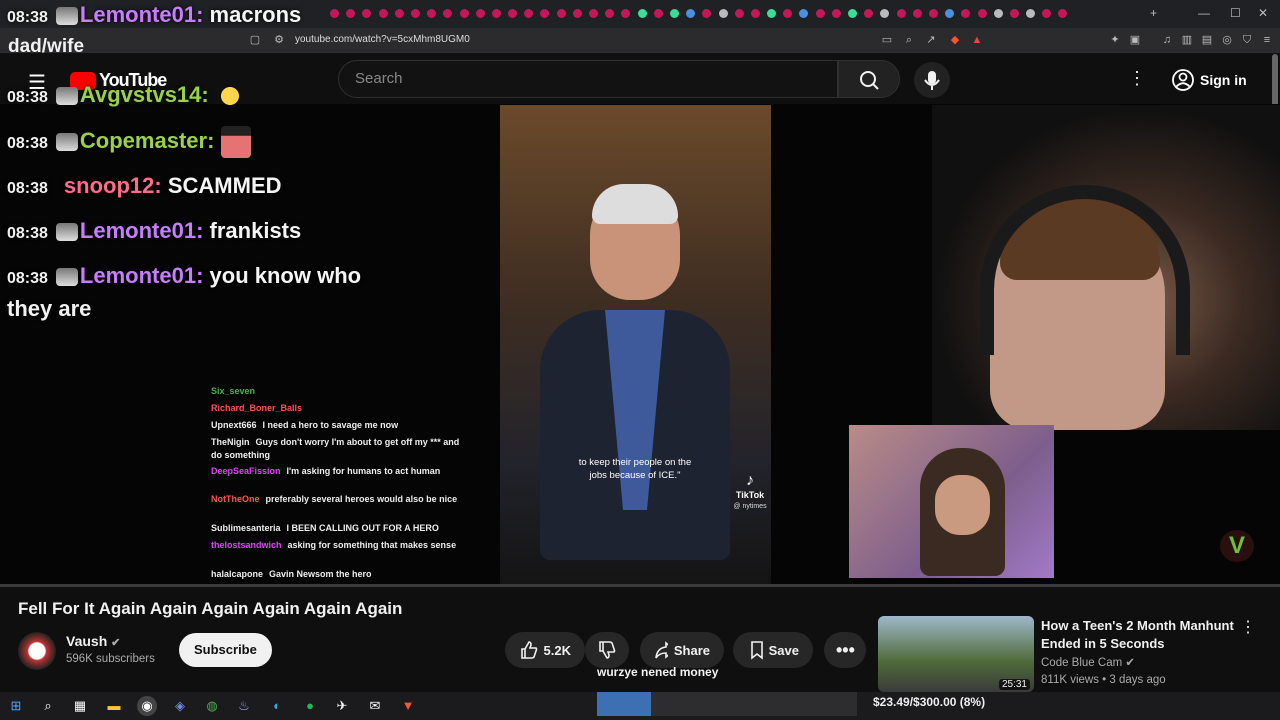 The height and width of the screenshot is (720, 1280). I want to click on new-tab-icon: +, so click(1153, 13).